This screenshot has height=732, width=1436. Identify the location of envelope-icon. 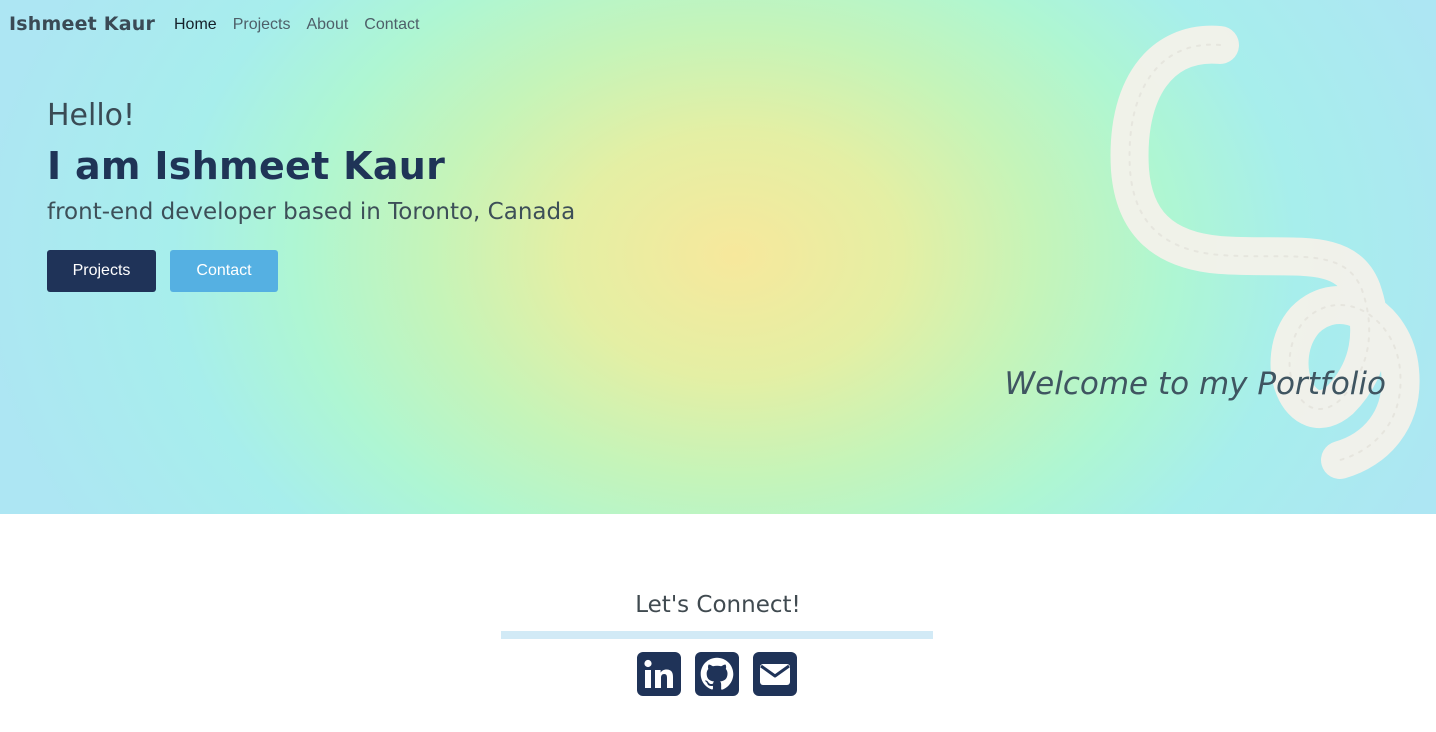
(775, 674).